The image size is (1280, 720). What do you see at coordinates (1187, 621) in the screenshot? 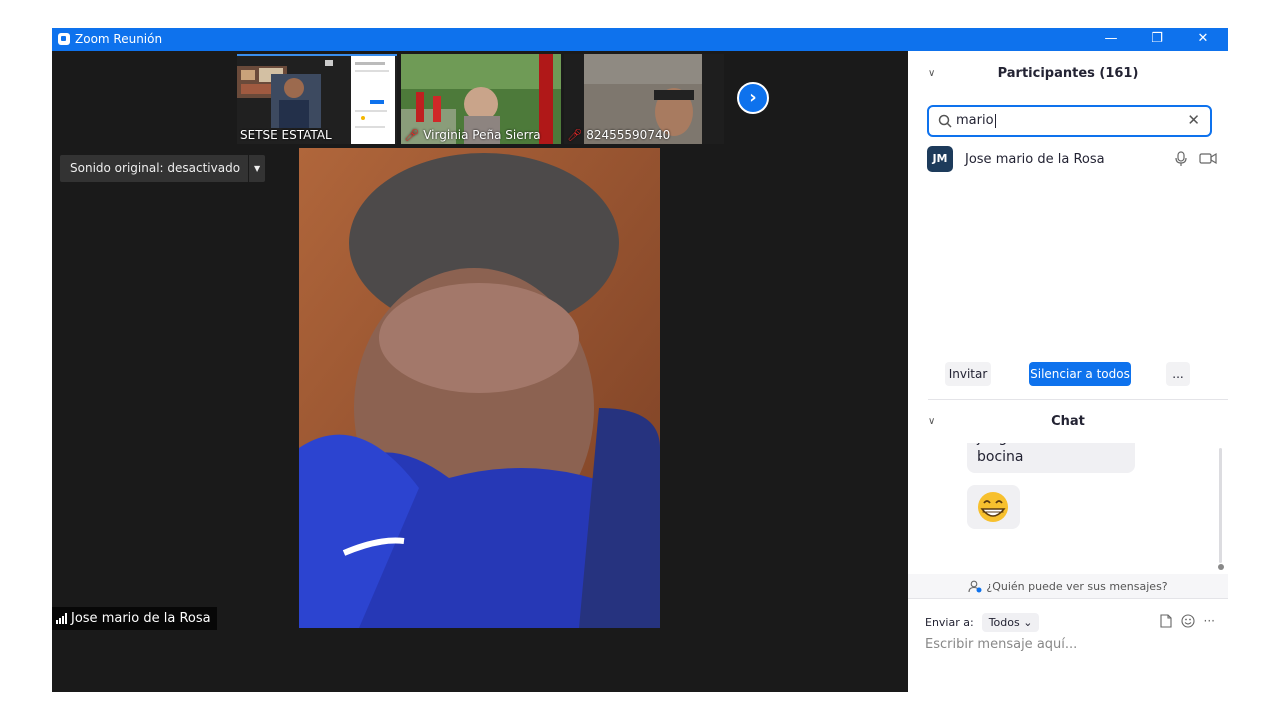
I see `emoji-picker-icon` at bounding box center [1187, 621].